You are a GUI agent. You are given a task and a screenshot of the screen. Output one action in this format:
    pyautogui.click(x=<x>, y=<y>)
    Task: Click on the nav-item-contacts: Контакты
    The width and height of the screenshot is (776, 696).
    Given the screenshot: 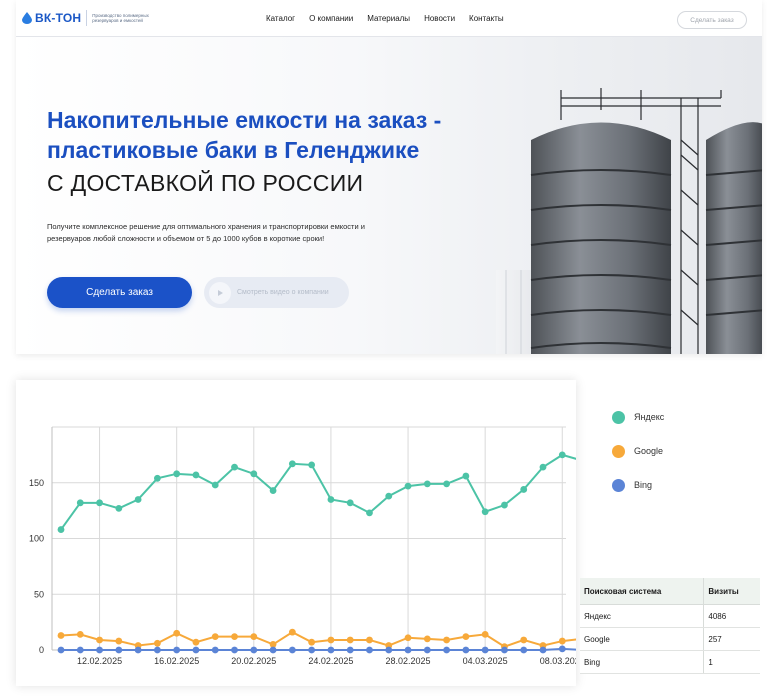 What is the action you would take?
    pyautogui.click(x=486, y=18)
    